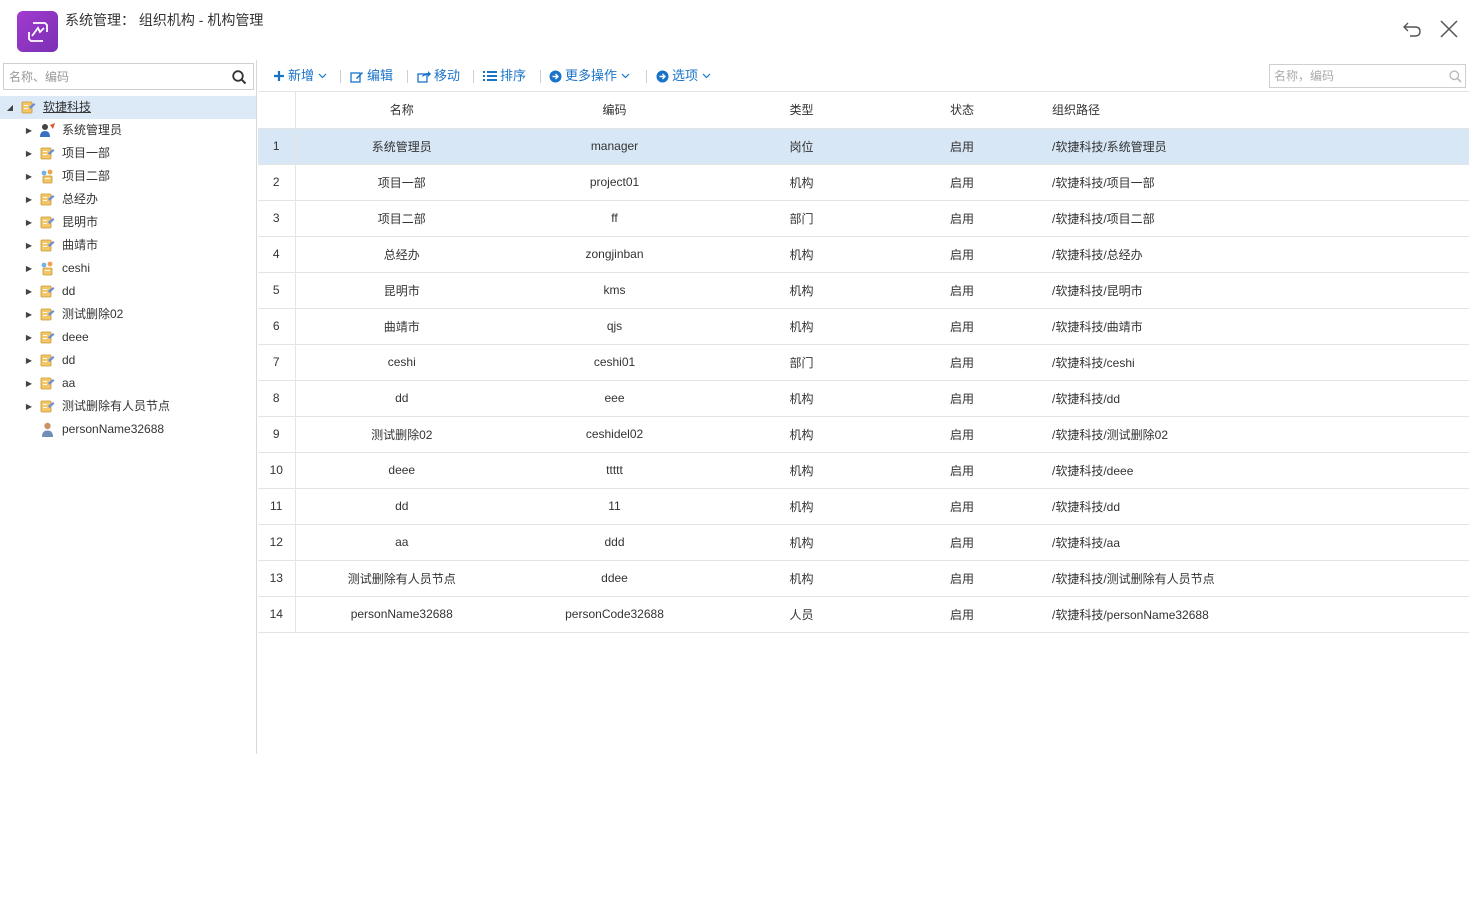 This screenshot has height=900, width=1469. I want to click on cell-type: 岗位, so click(801, 146).